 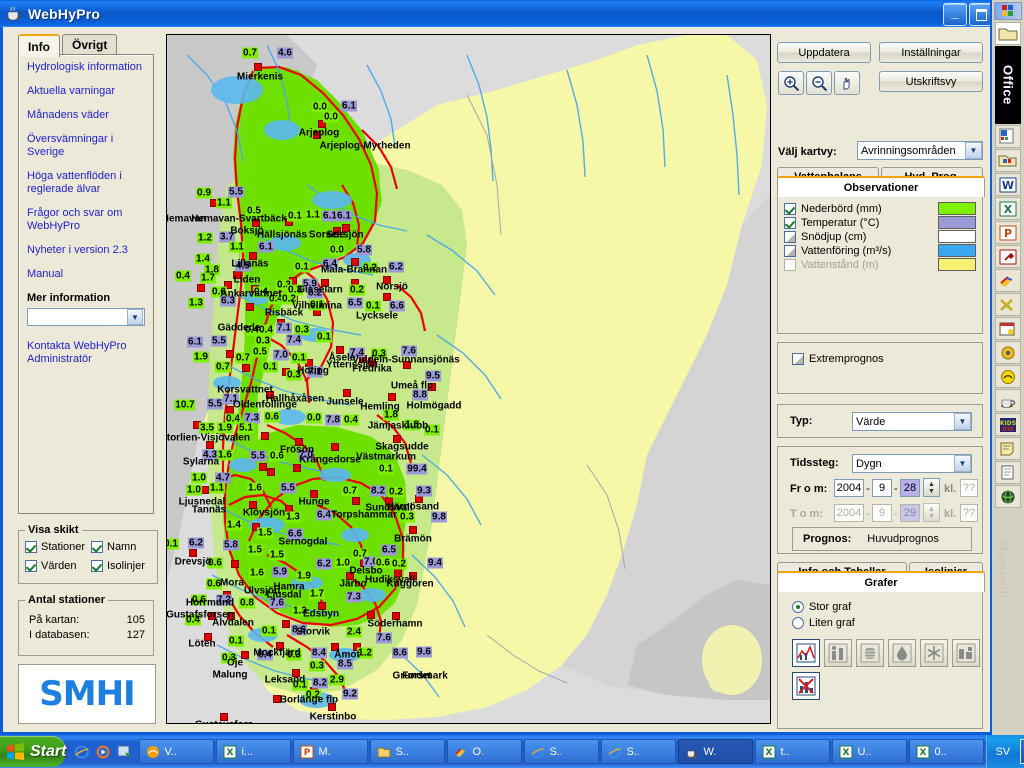 What do you see at coordinates (1008, 280) in the screenshot?
I see `paint-button` at bounding box center [1008, 280].